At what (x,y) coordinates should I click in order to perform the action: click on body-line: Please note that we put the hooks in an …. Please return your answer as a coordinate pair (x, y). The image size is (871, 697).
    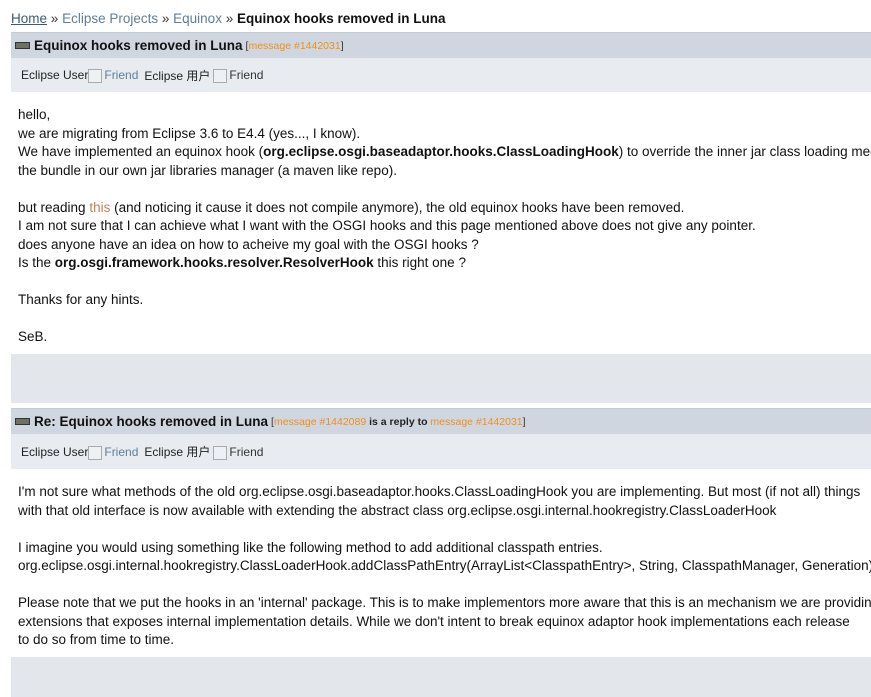
    Looking at the image, I should click on (444, 602).